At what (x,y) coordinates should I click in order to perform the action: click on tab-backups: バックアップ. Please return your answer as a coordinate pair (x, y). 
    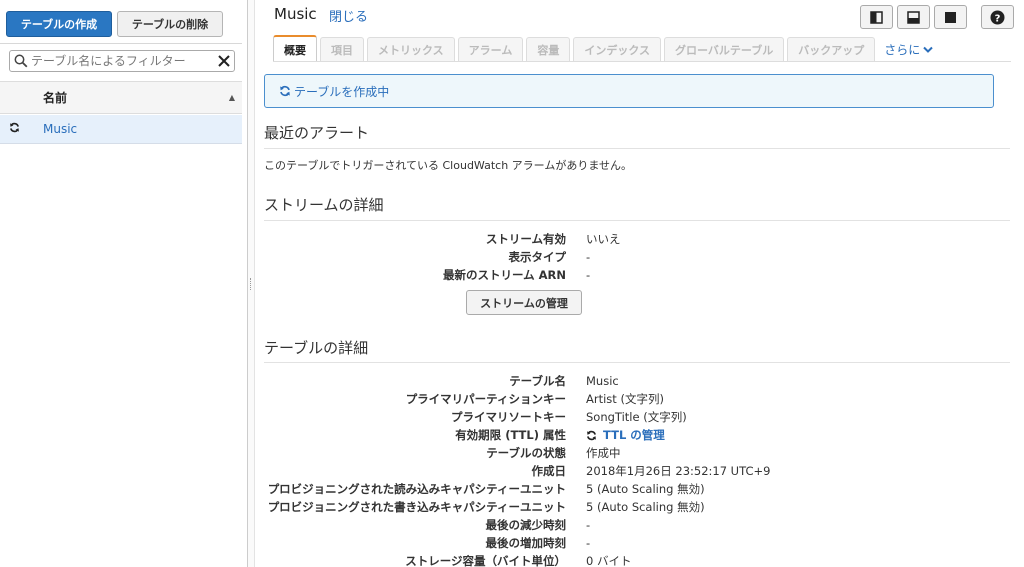
    Looking at the image, I should click on (831, 49).